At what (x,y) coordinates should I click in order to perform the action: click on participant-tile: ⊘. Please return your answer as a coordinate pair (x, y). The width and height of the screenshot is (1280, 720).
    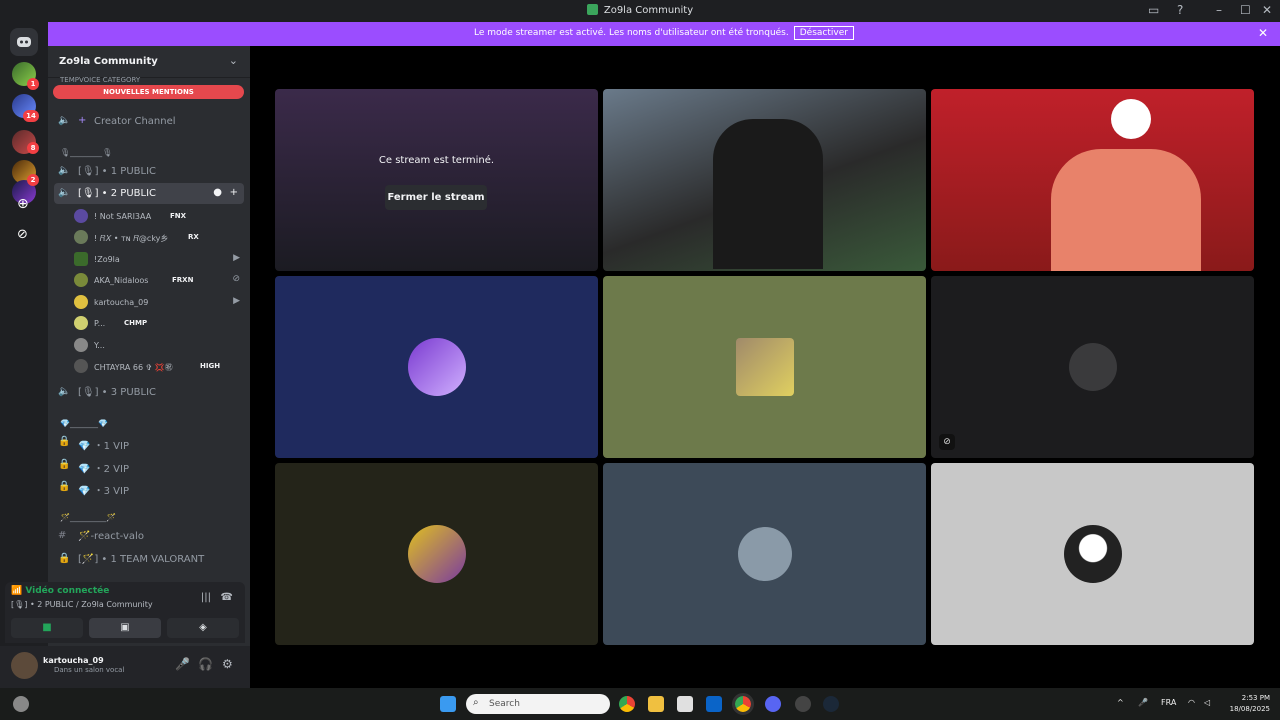
    Looking at the image, I should click on (1092, 367).